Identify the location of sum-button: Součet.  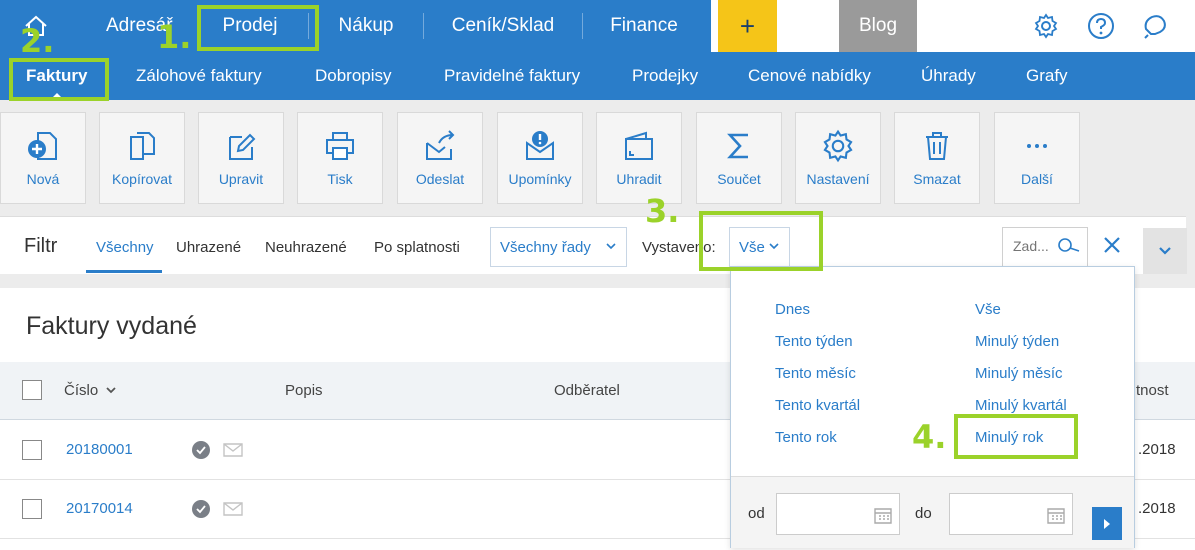
(739, 158).